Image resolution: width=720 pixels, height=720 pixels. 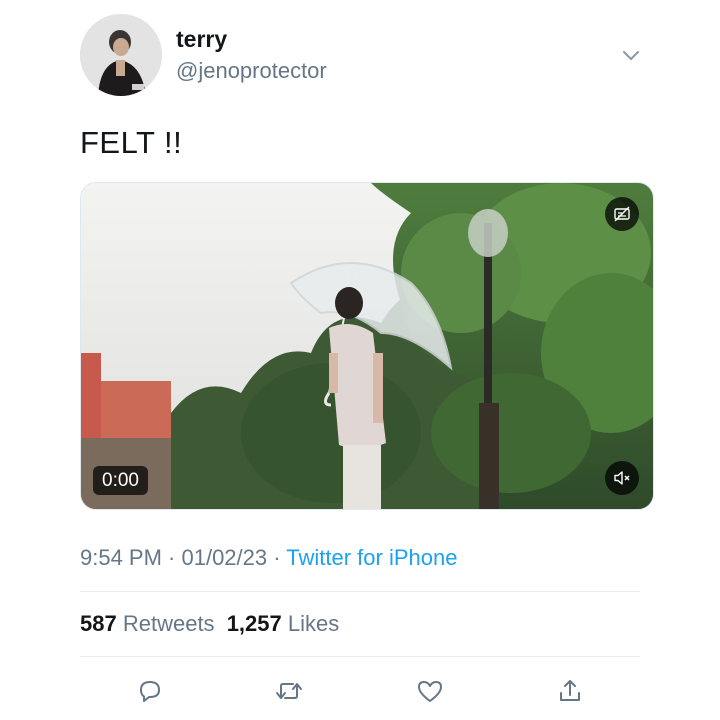 I want to click on heart-icon, so click(x=430, y=691).